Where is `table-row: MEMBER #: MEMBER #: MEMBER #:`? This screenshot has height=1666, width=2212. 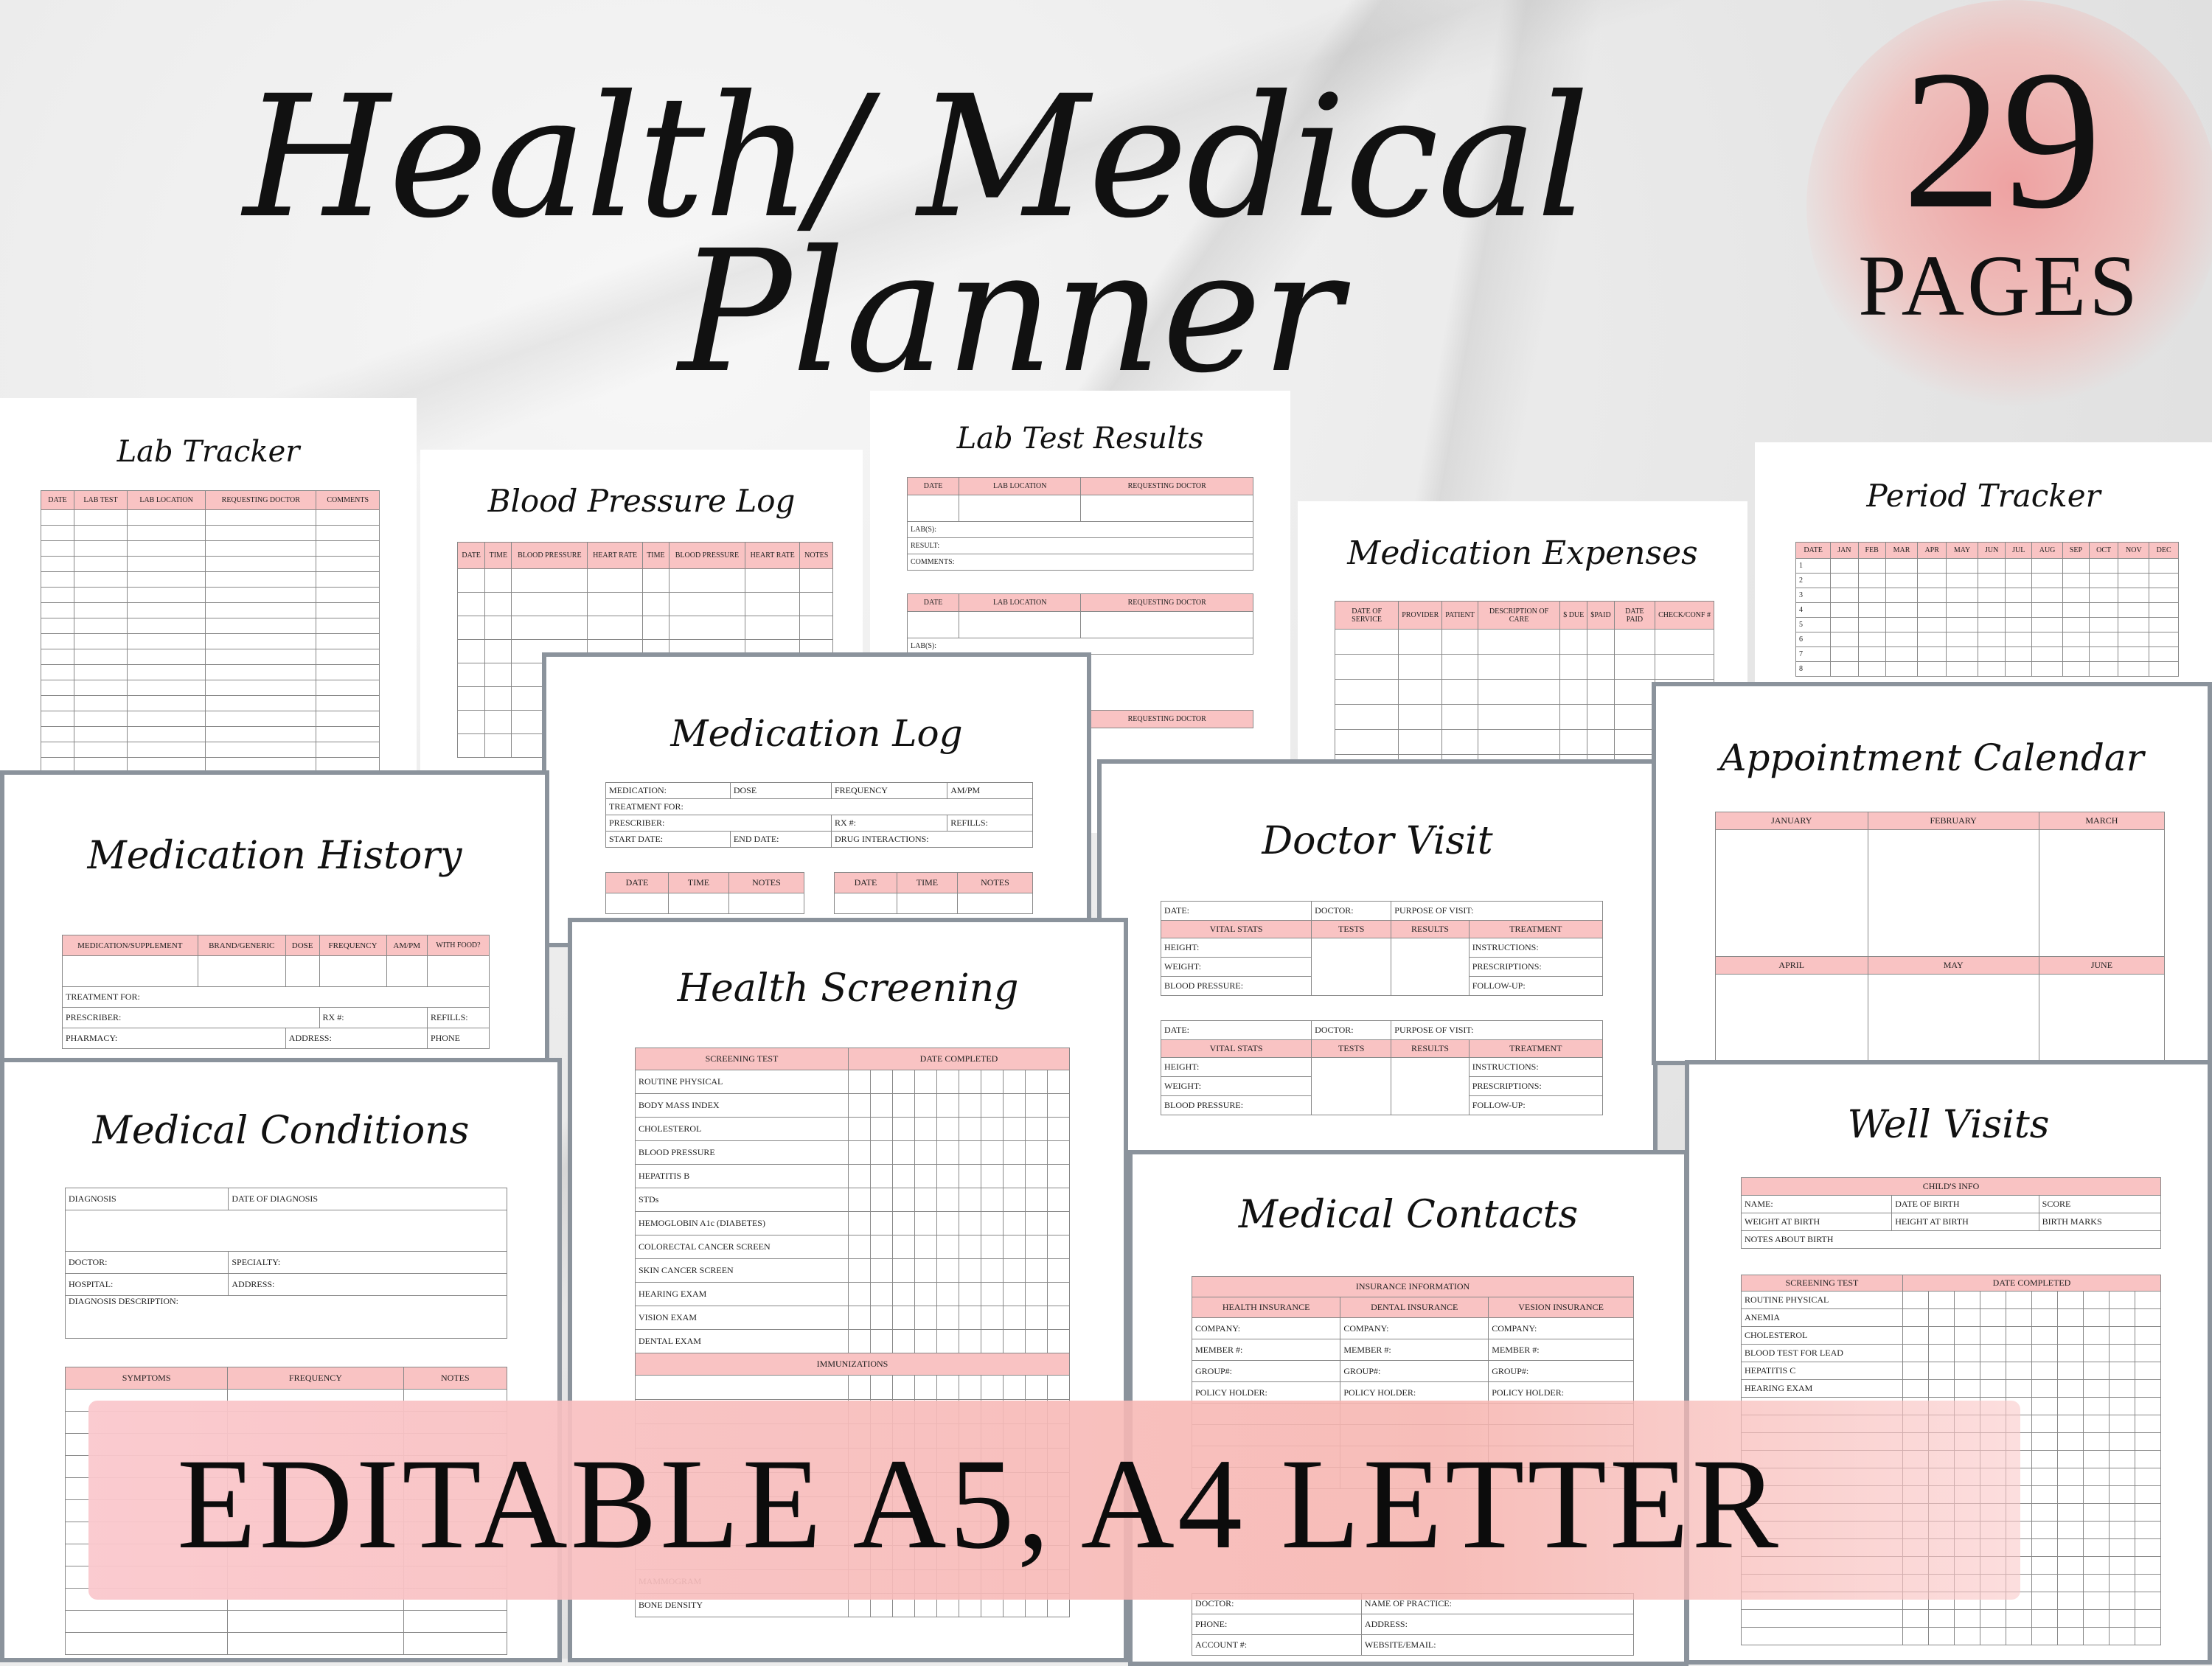 table-row: MEMBER #: MEMBER #: MEMBER #: is located at coordinates (1412, 1350).